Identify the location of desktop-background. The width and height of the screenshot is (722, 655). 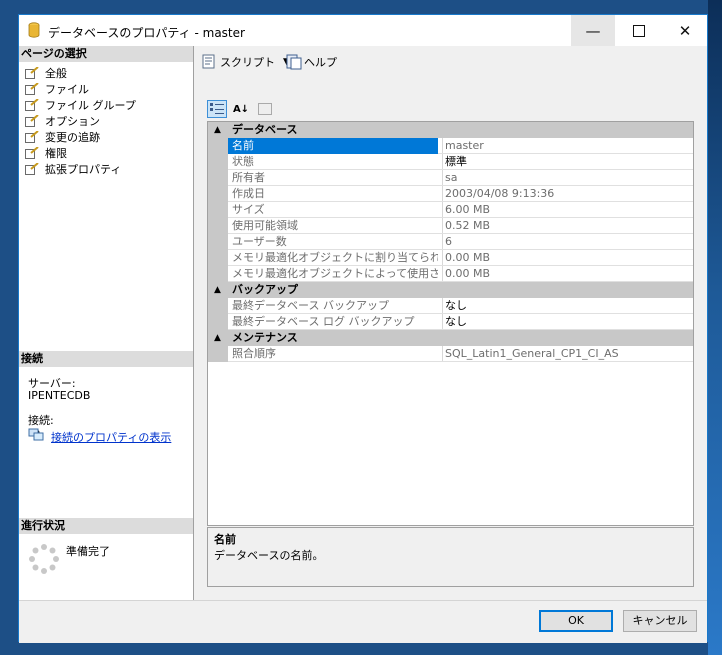
(715, 327).